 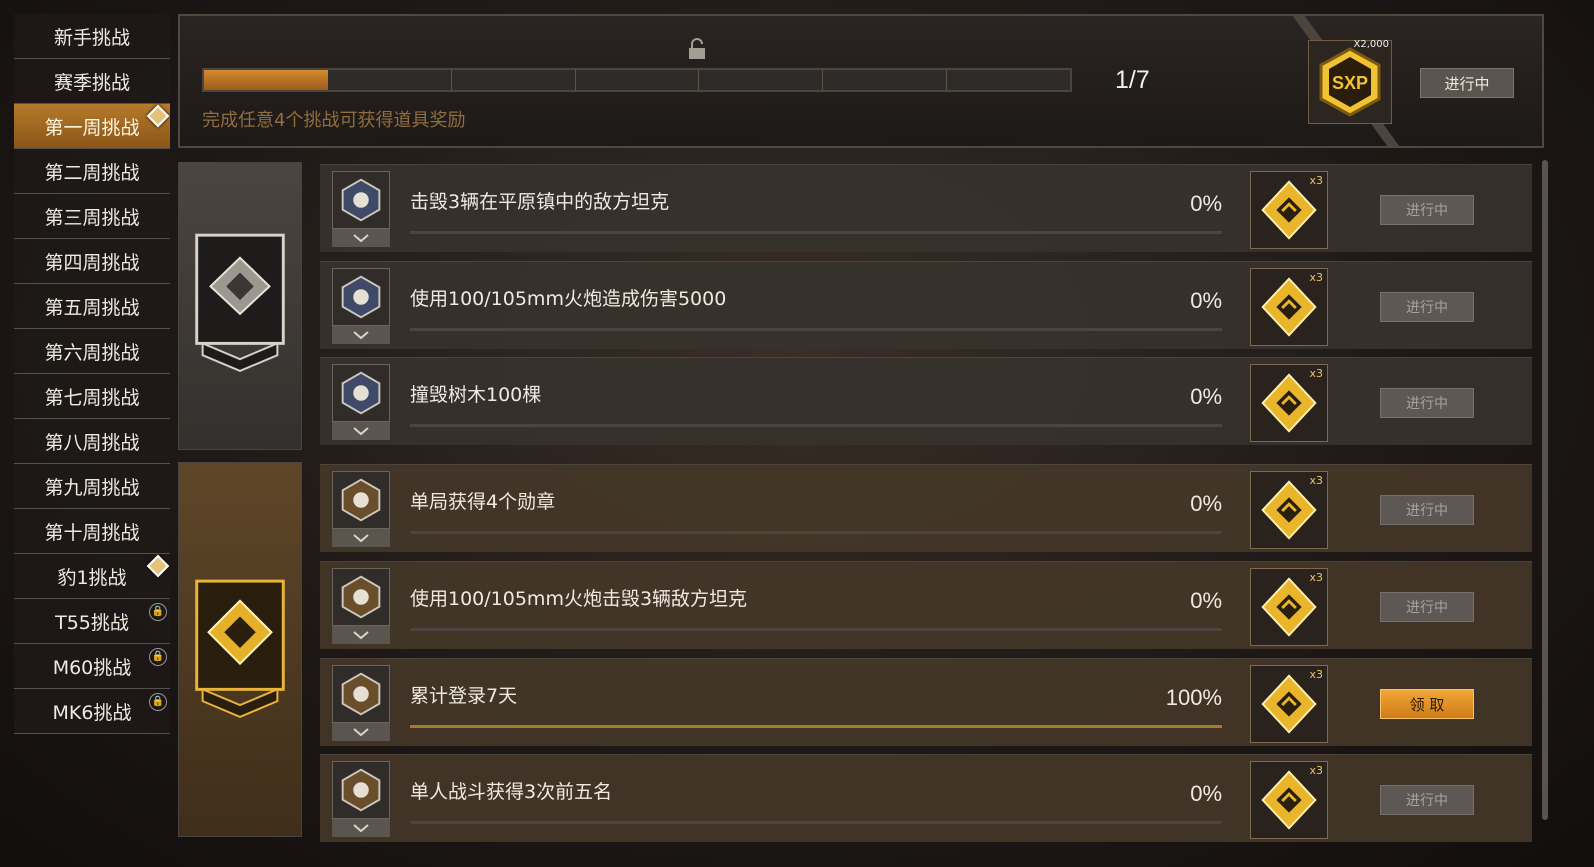 I want to click on task-row: 使用100/105mm火炮造成伤害5000 0% x3 进行中, so click(x=926, y=305).